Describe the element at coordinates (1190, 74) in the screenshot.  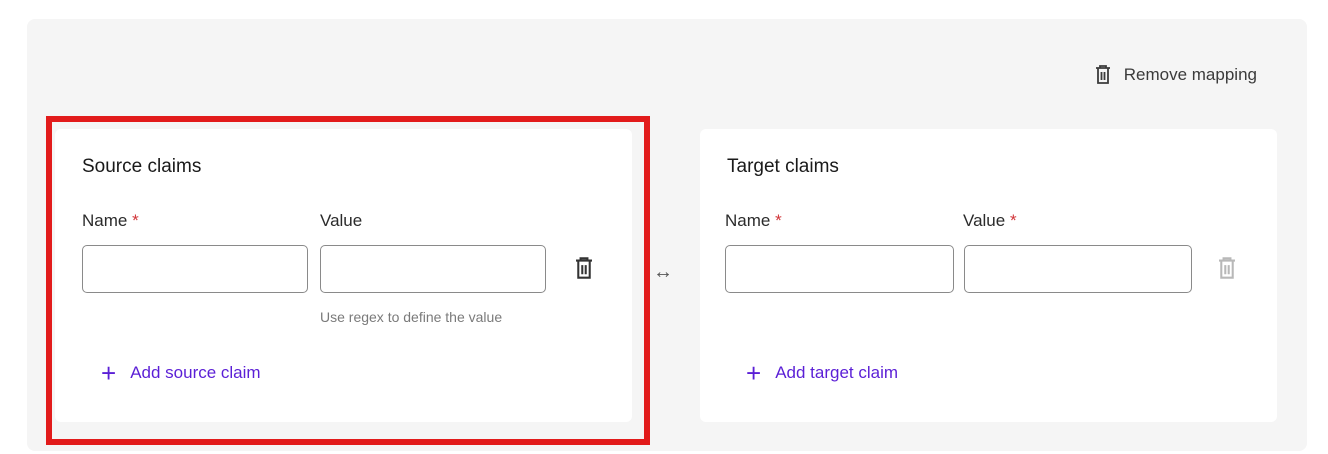
I see `remove-mapping-label: Remove mapping` at that location.